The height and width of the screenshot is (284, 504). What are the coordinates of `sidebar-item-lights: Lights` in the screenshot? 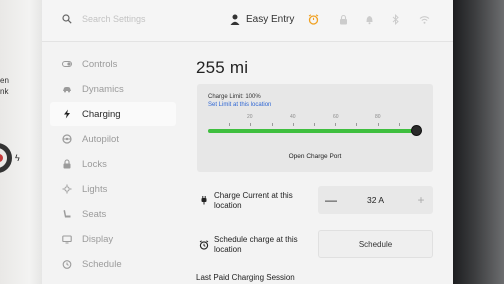 It's located at (113, 189).